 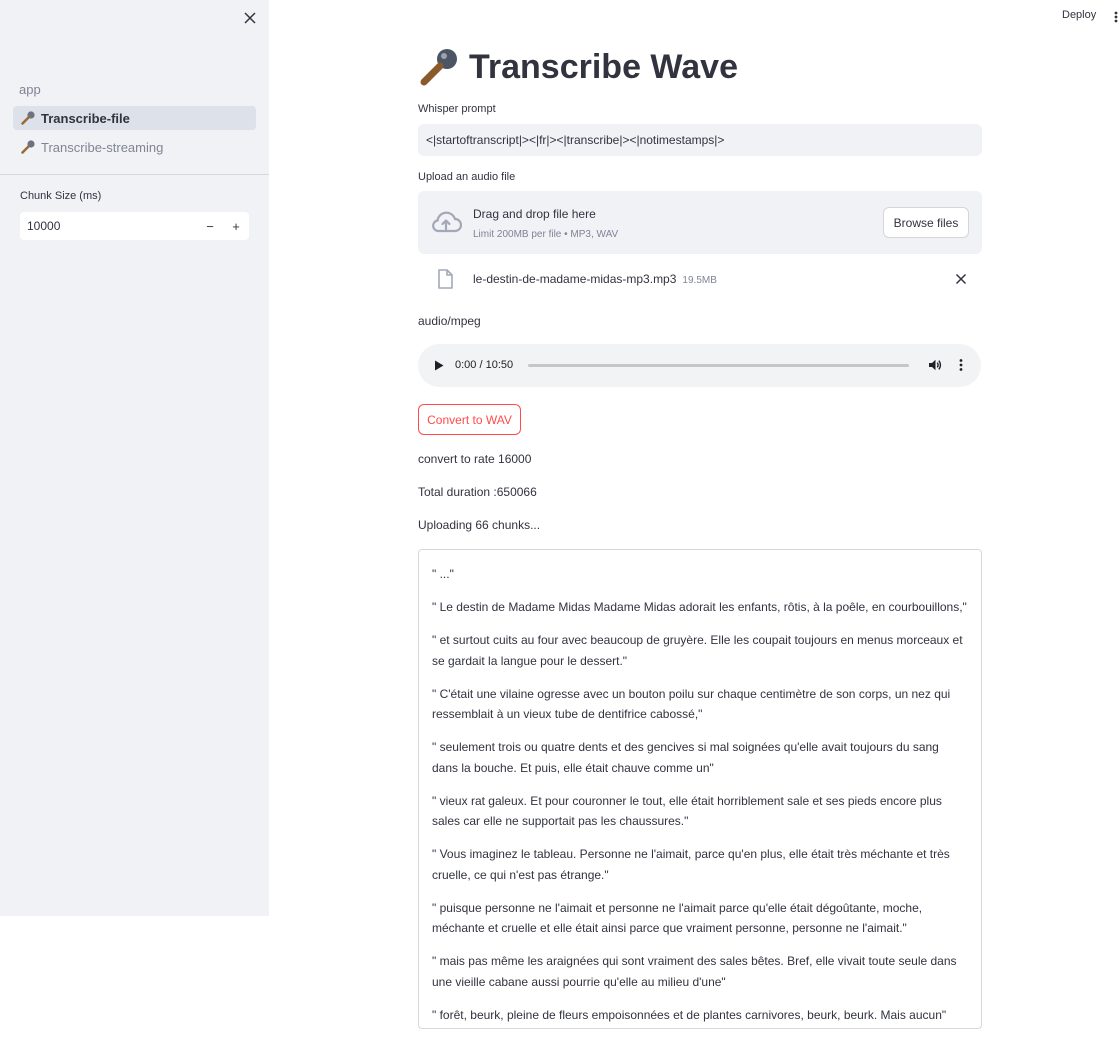 I want to click on file-name: le-destin-de-madame-midas-mp3.mp3 19.5MB, so click(x=595, y=279).